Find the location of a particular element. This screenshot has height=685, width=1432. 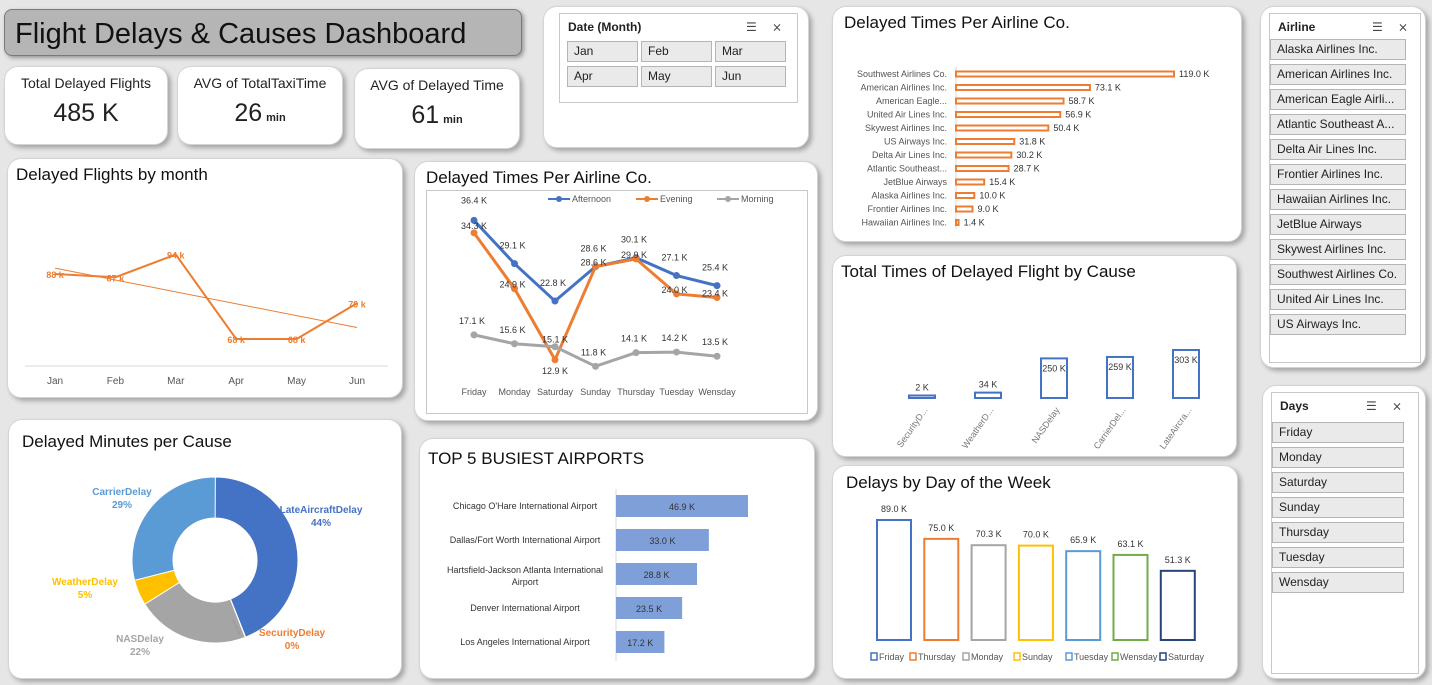

slicer-item-us-airways-inc: US Airways Inc. is located at coordinates (1338, 324).